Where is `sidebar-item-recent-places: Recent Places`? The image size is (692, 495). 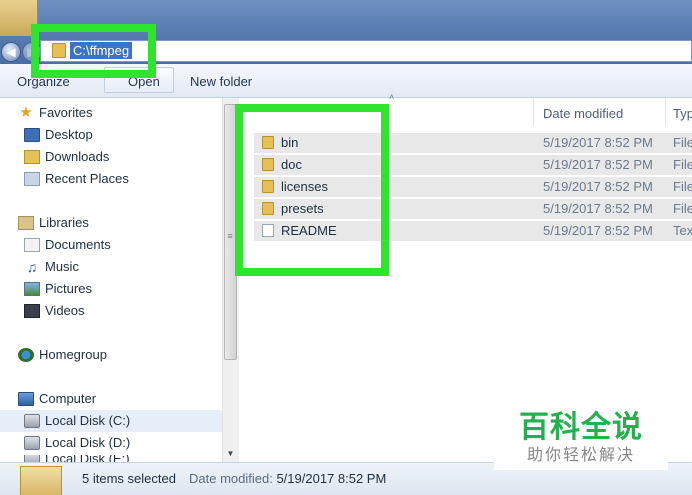 sidebar-item-recent-places: Recent Places is located at coordinates (76, 179).